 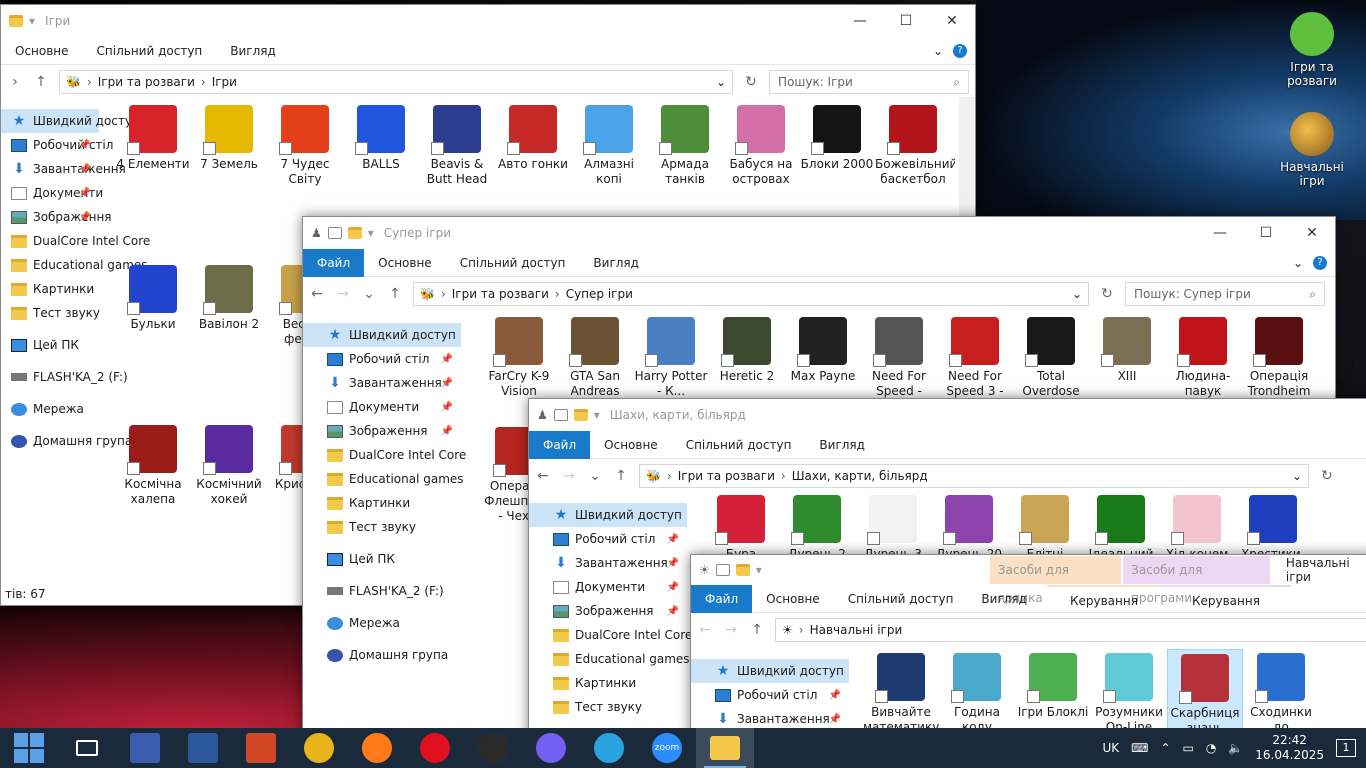 I want to click on taskbar-app-opera, so click(x=435, y=748).